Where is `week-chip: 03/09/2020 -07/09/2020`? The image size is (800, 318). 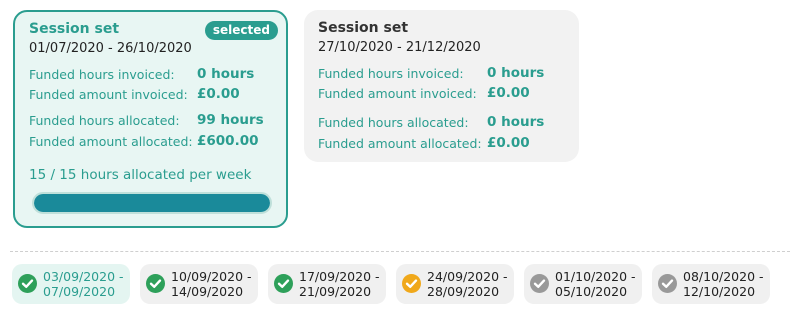 week-chip: 03/09/2020 -07/09/2020 is located at coordinates (71, 284).